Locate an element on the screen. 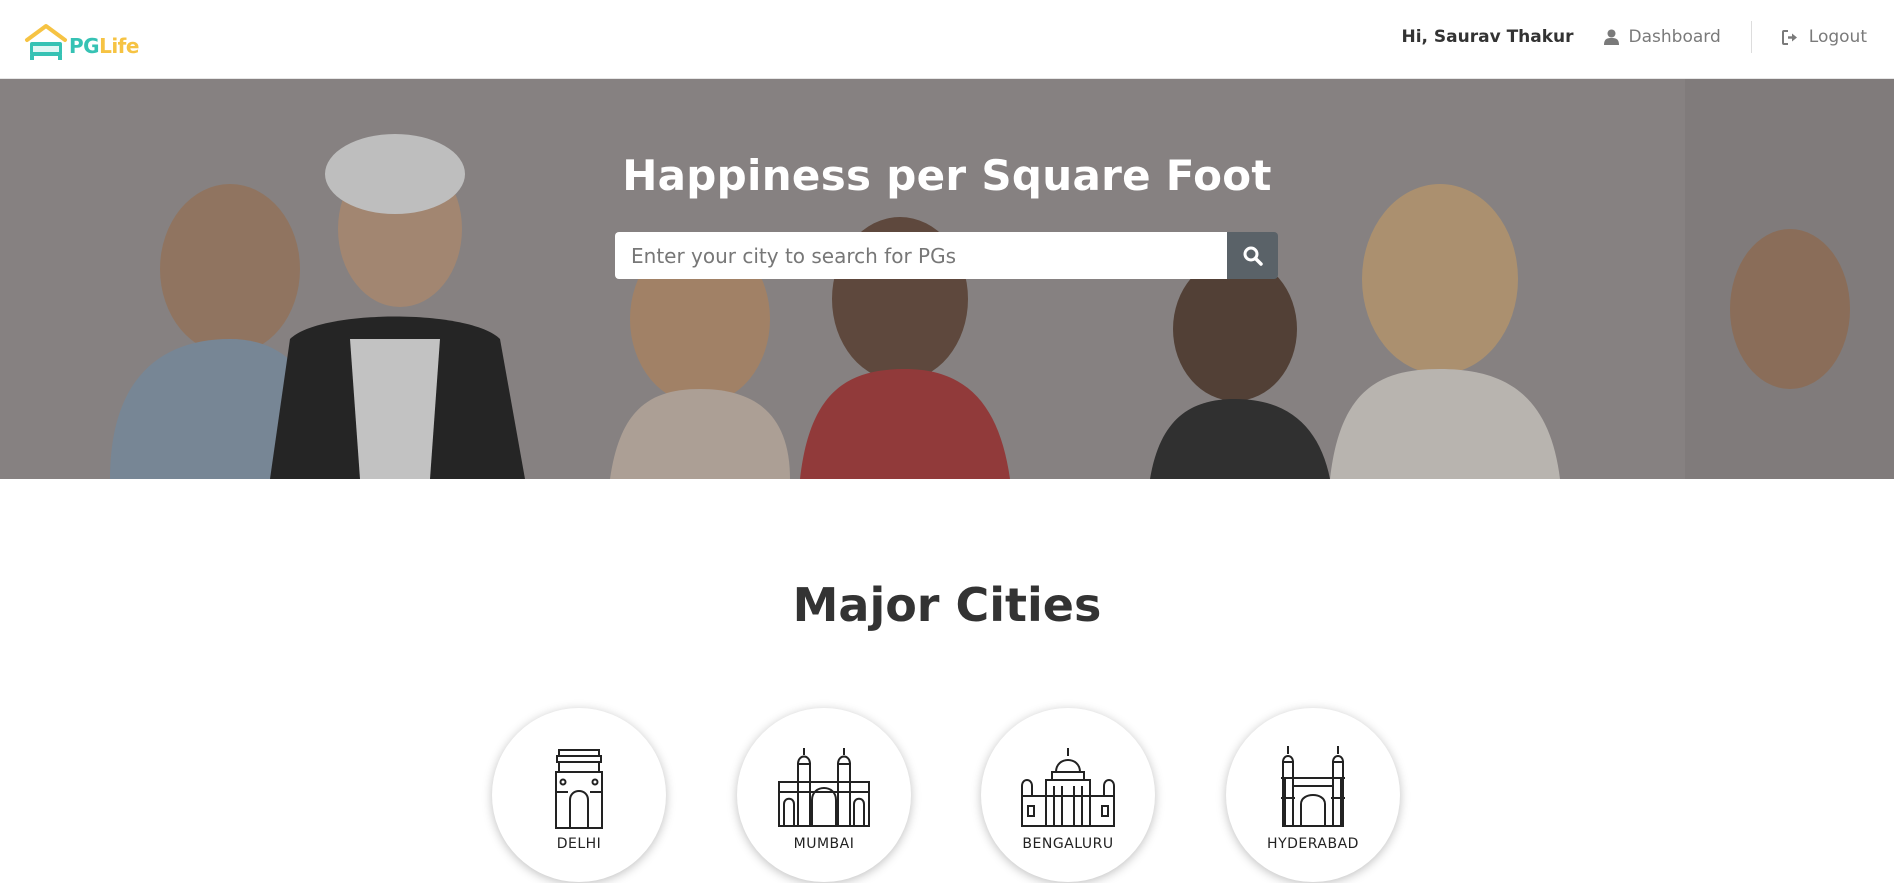  city-card-hyderabad: HYDERABAD is located at coordinates (1313, 795).